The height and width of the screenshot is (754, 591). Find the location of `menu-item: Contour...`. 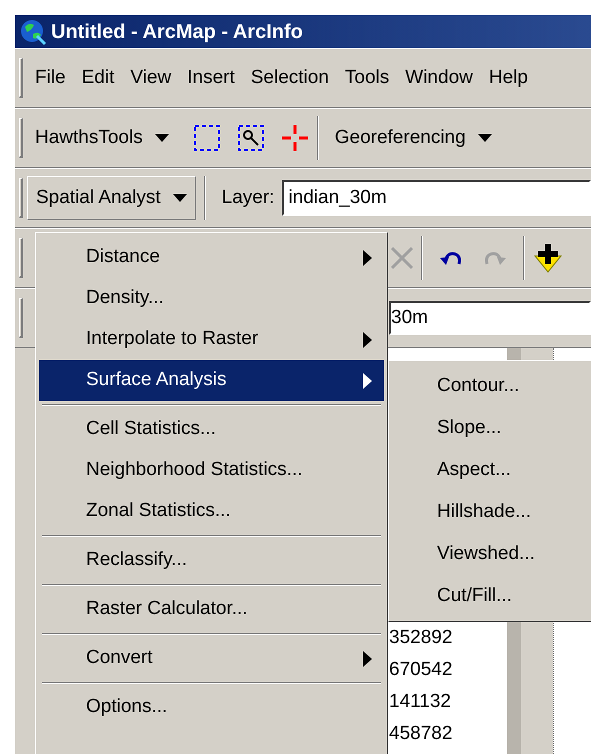

menu-item: Contour... is located at coordinates (490, 386).